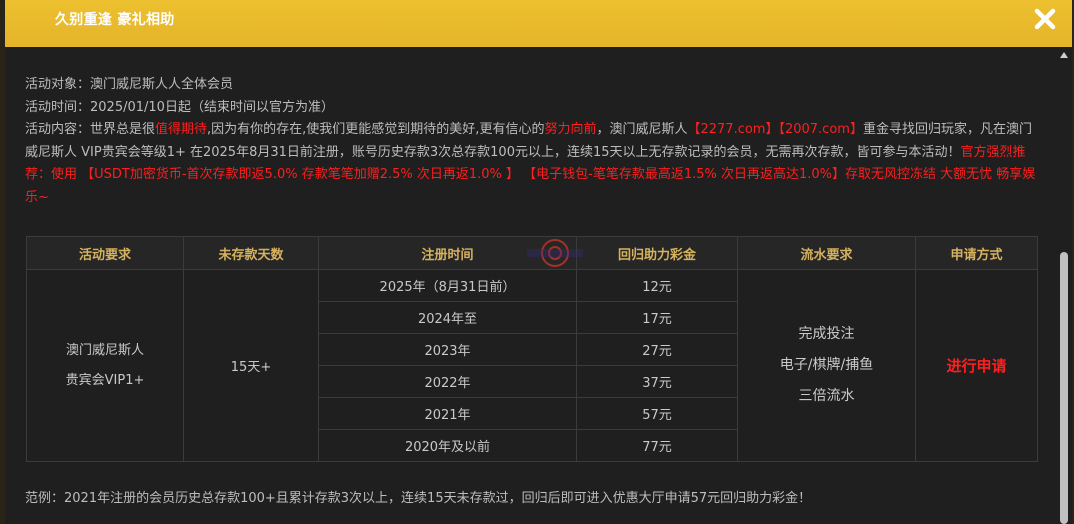 Image resolution: width=1074 pixels, height=524 pixels. I want to click on close-button, so click(1045, 19).